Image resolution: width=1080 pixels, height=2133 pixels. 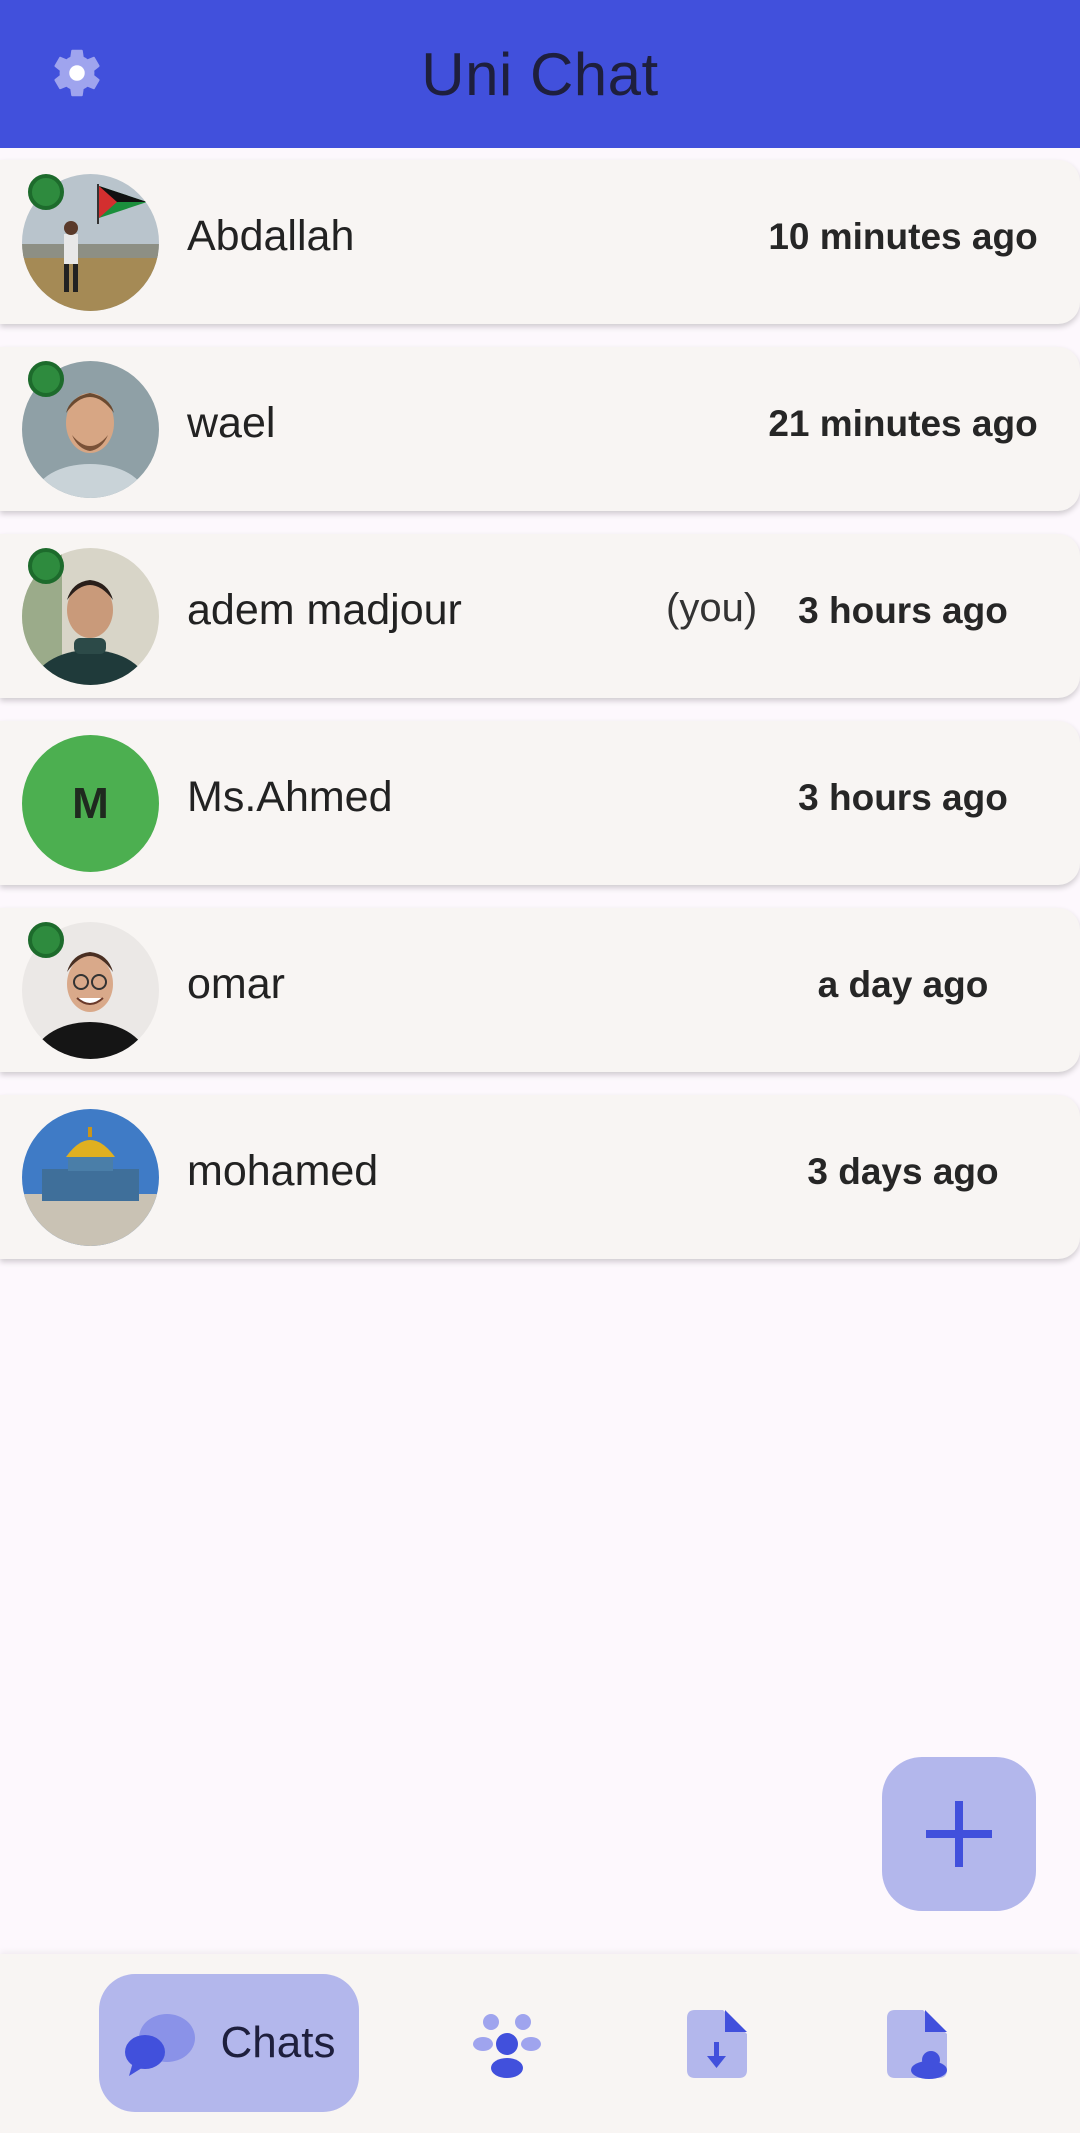 I want to click on app-title: Uni Chat, so click(x=540, y=74).